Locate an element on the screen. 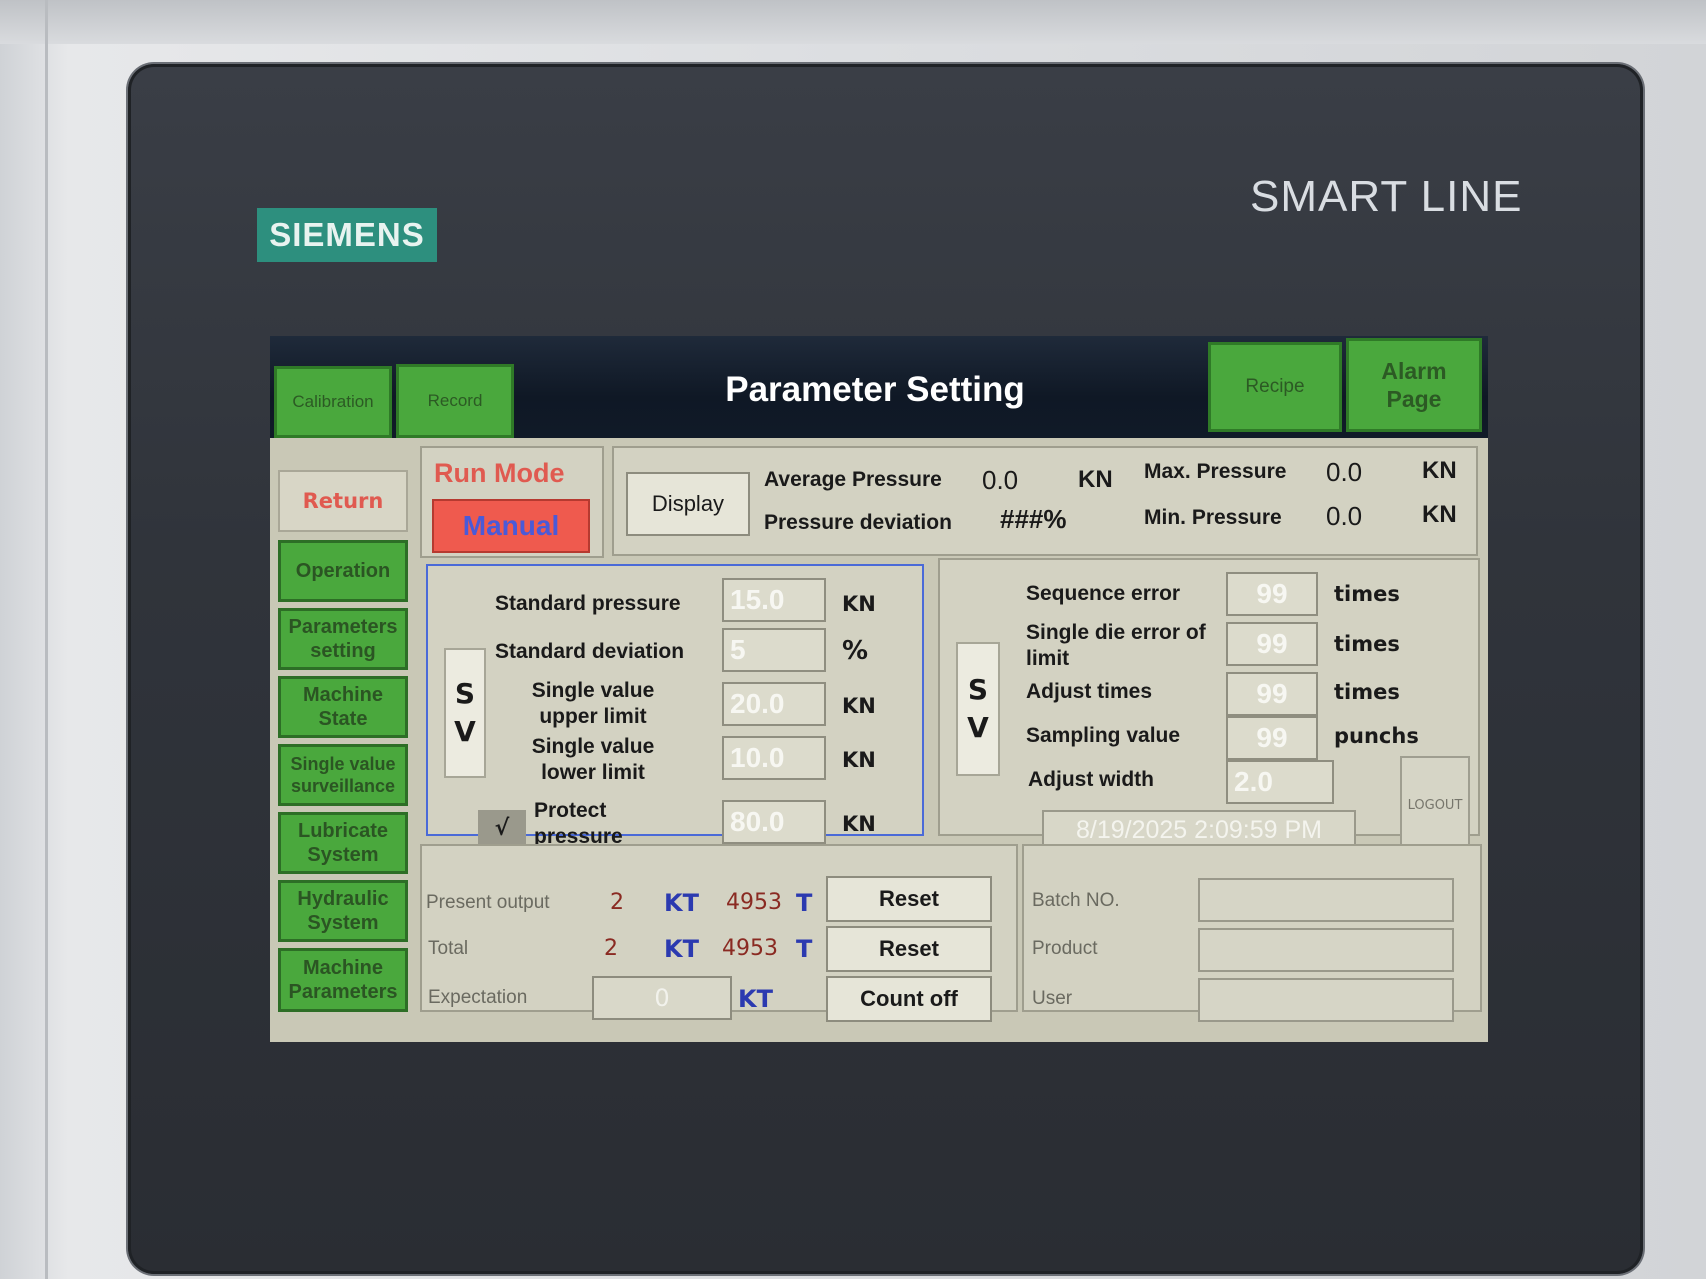 This screenshot has width=1706, height=1279. reset-total-button: Reset is located at coordinates (909, 949).